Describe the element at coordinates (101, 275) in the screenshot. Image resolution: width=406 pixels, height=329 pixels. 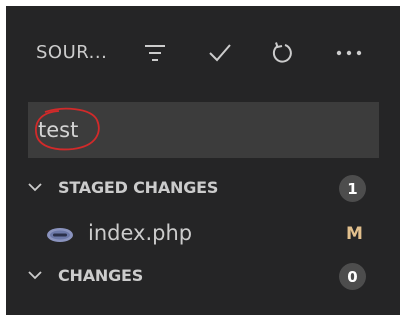
I see `changes-label: CHANGES` at that location.